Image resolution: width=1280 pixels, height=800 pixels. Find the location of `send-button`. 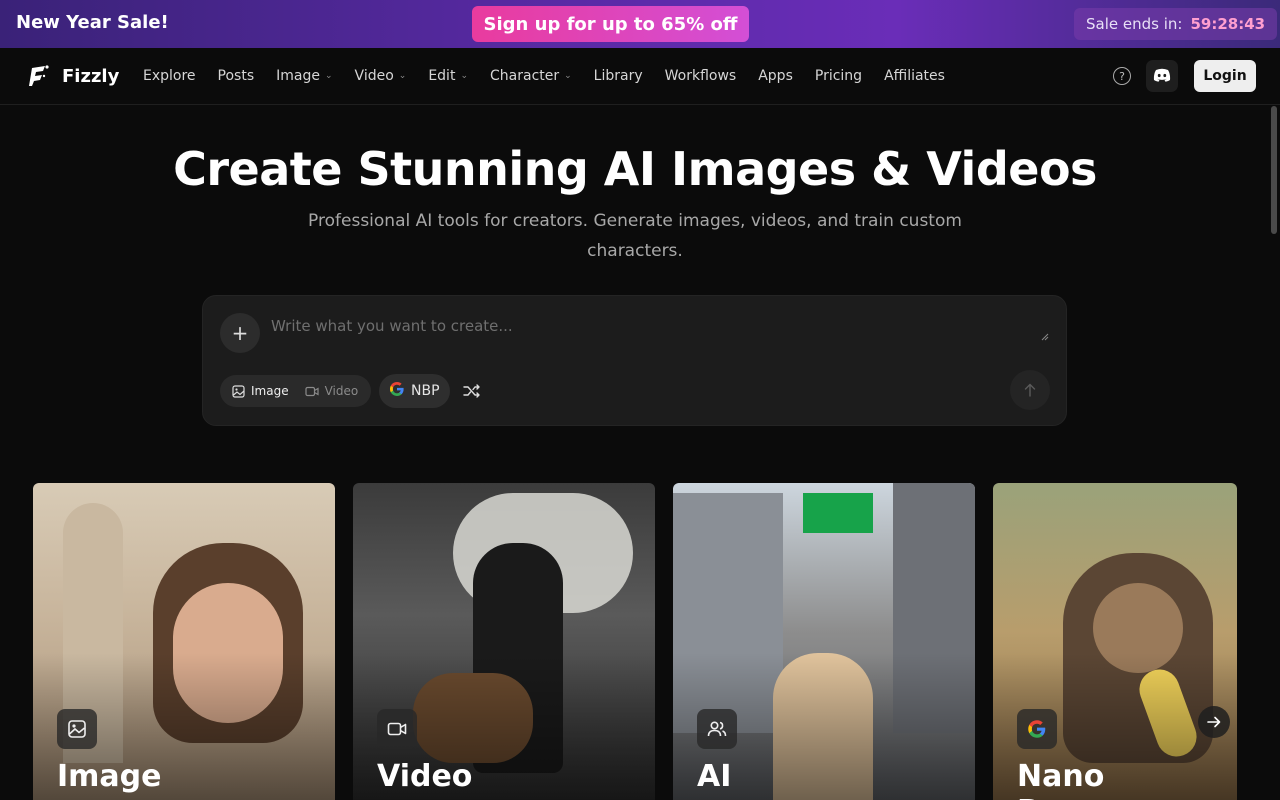

send-button is located at coordinates (1030, 390).